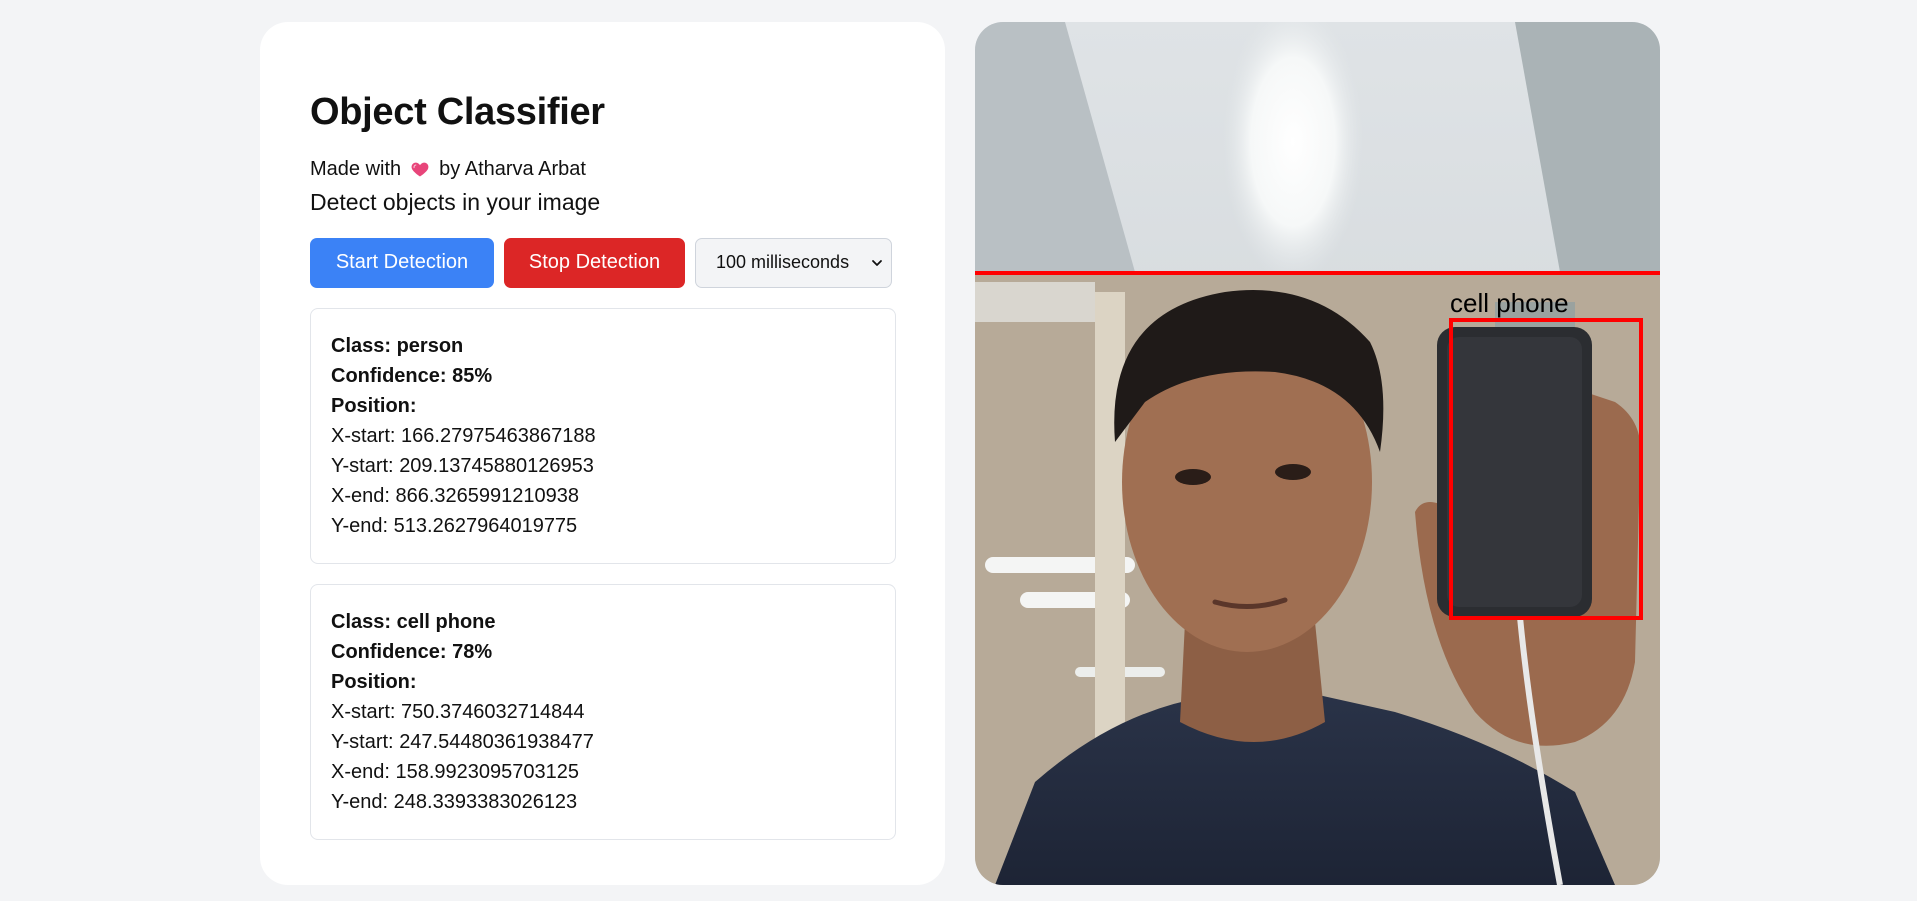  Describe the element at coordinates (1035, 302) in the screenshot. I see `wall-panel` at that location.